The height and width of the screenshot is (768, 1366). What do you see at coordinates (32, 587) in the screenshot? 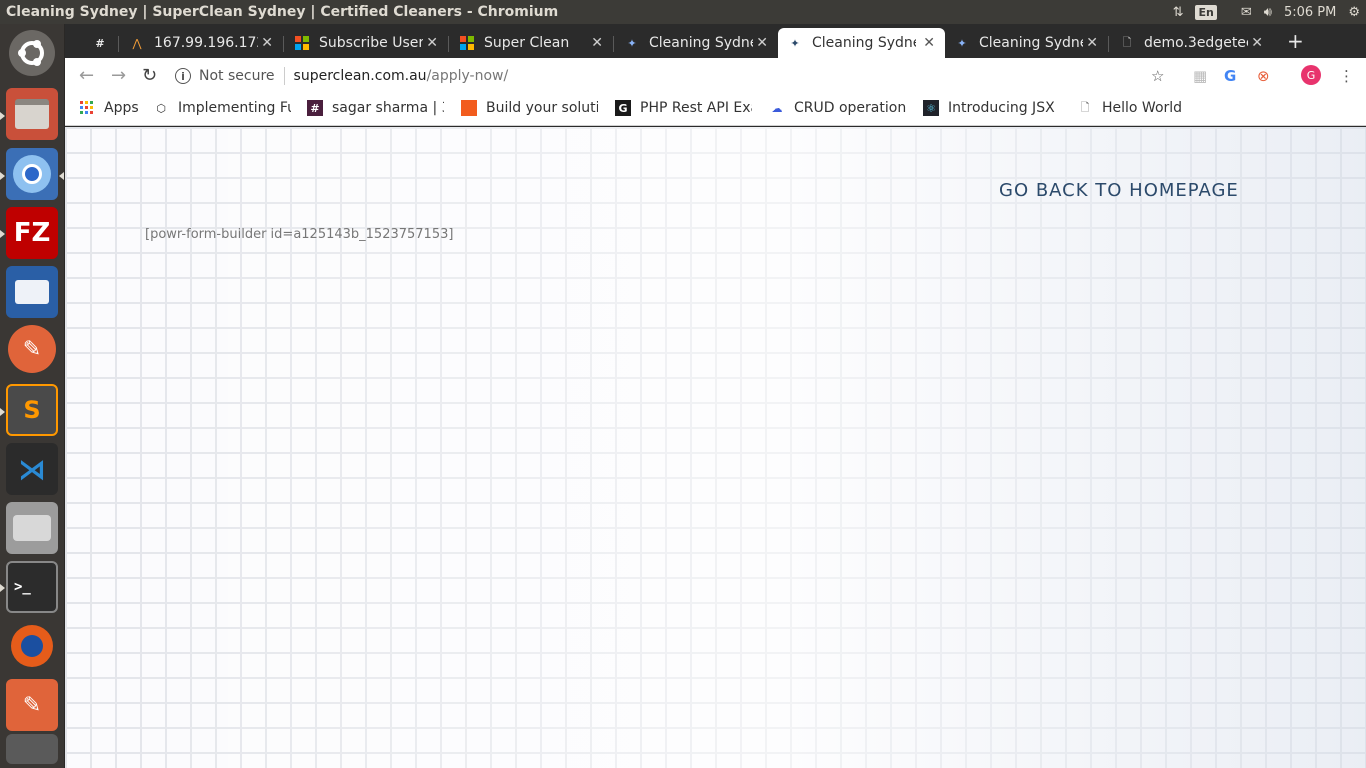
I see `terminal-icon: >_` at bounding box center [32, 587].